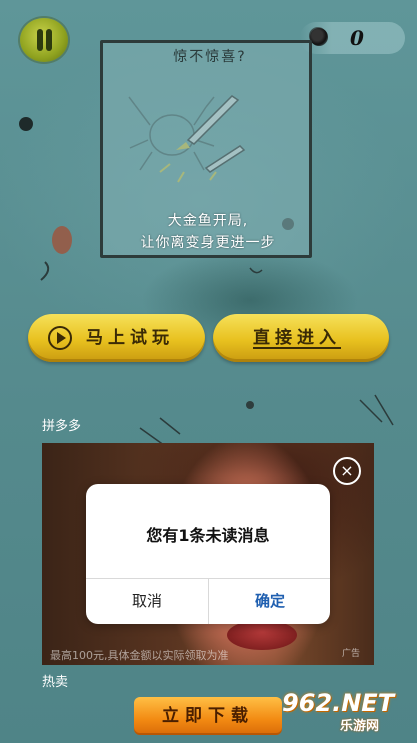  Describe the element at coordinates (60, 338) in the screenshot. I see `play-icon` at that location.